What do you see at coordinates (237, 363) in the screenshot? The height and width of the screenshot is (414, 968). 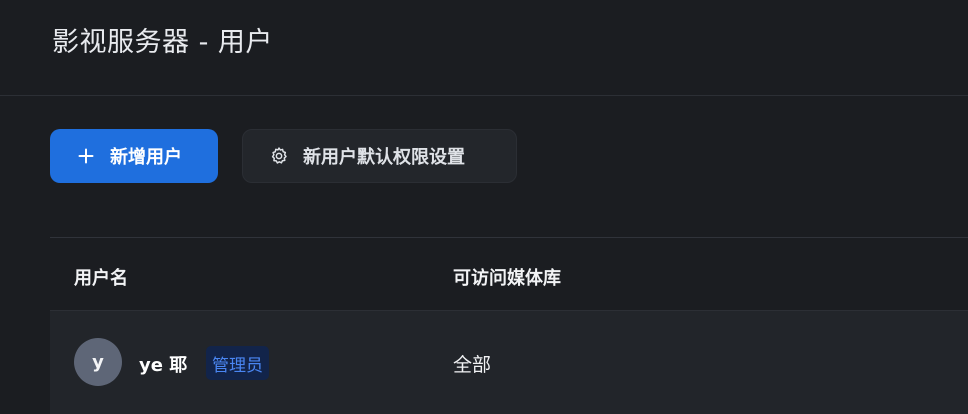 I see `admin-badge: 管理员` at bounding box center [237, 363].